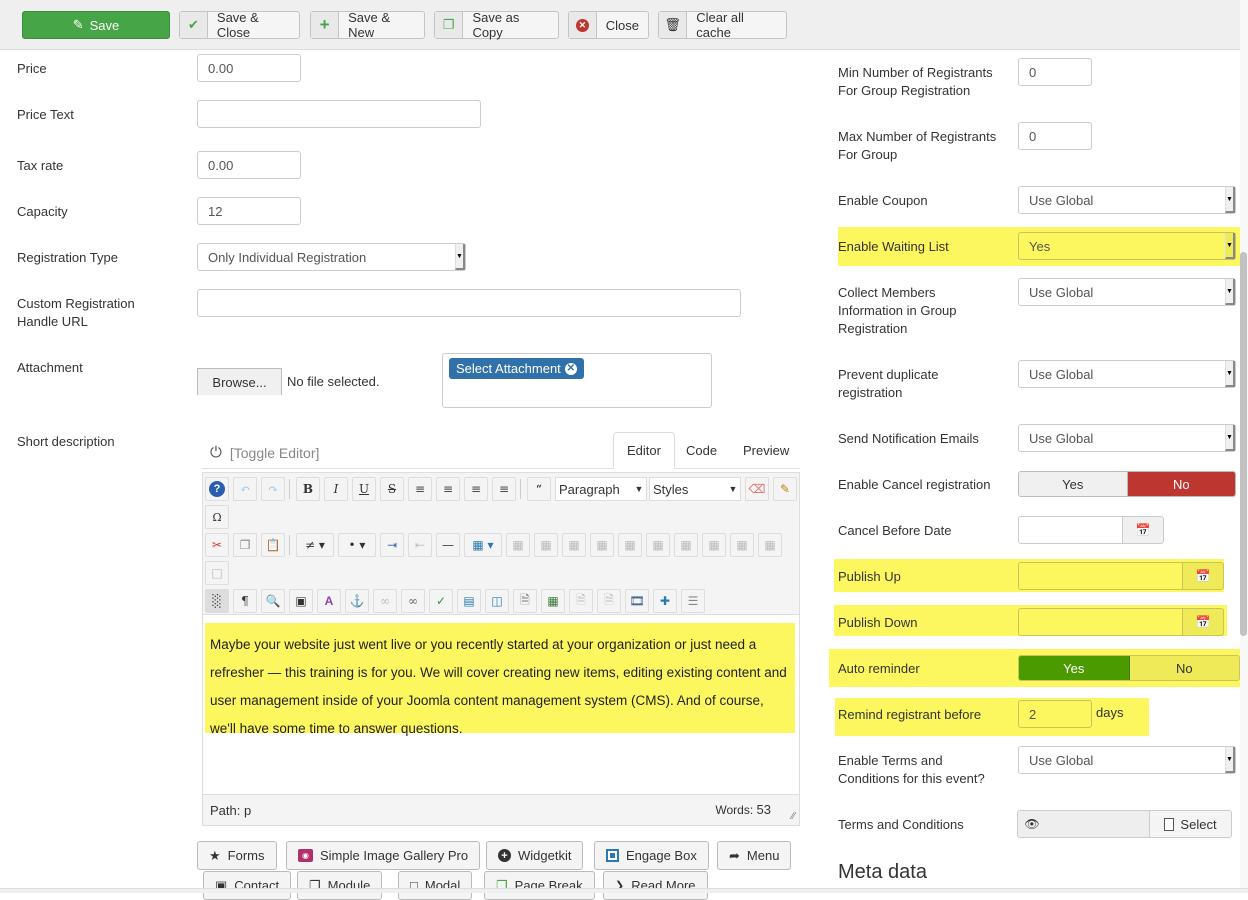 The image size is (1248, 900). I want to click on publish-up-input, so click(1100, 576).